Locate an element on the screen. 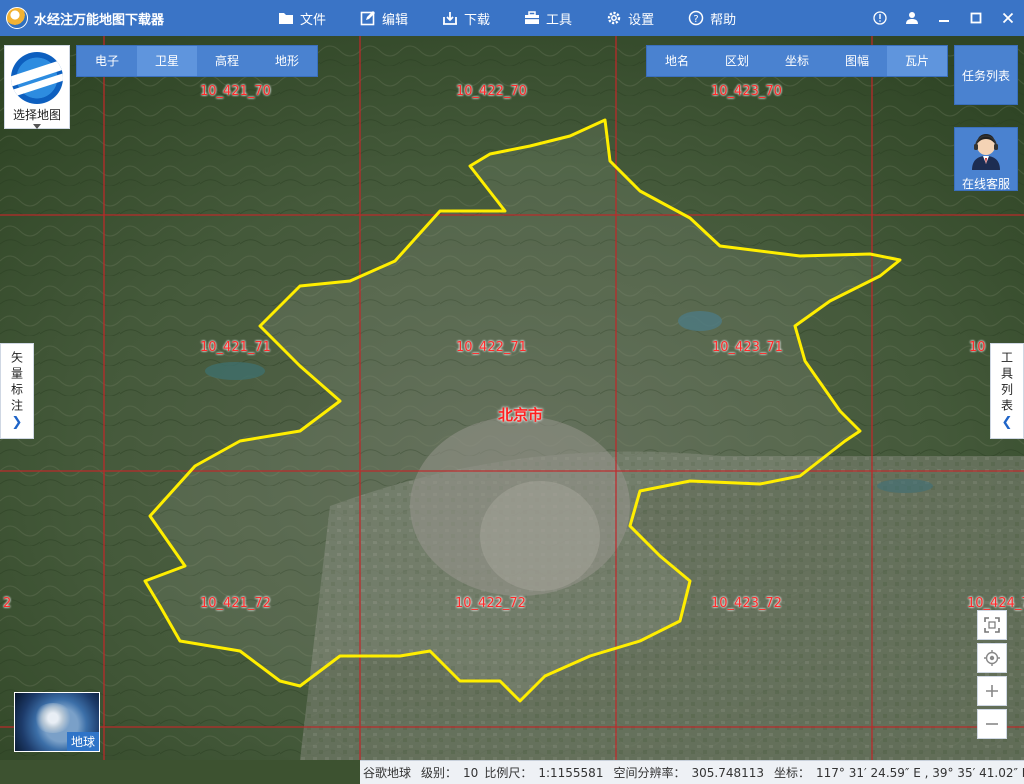  minus-icon is located at coordinates (992, 724).